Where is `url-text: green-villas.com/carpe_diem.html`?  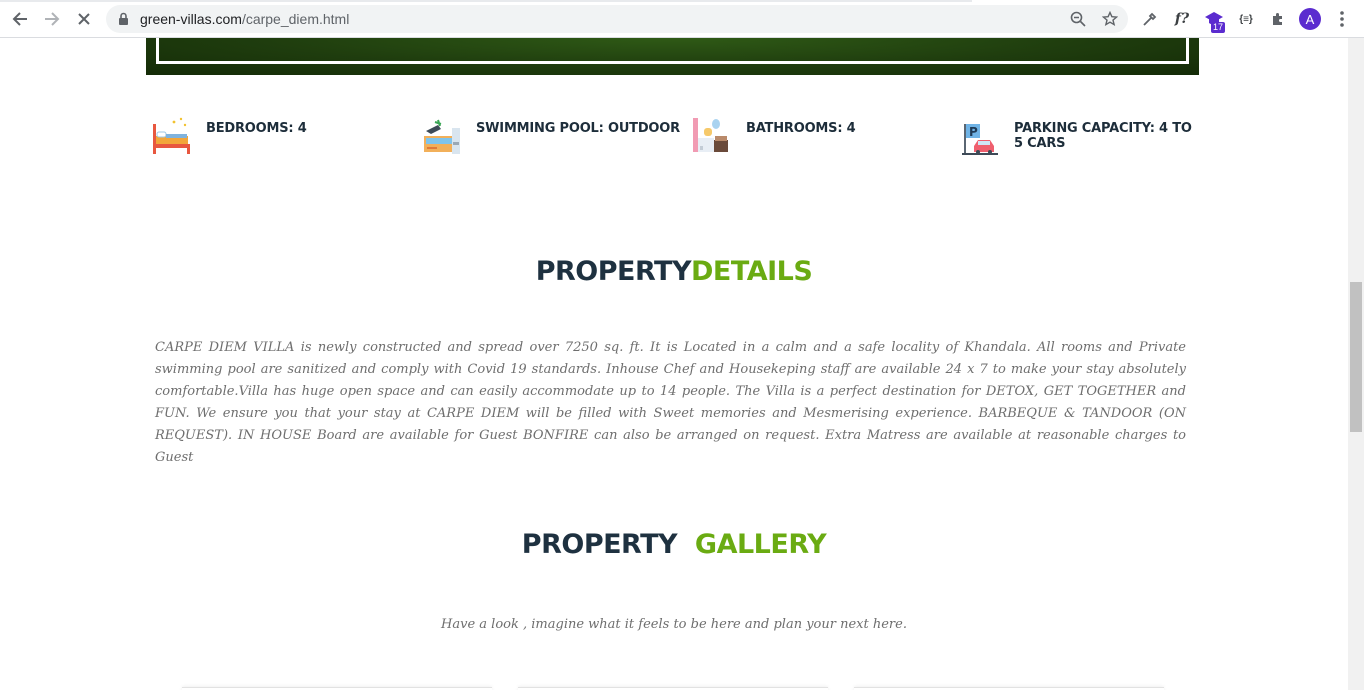
url-text: green-villas.com/carpe_diem.html is located at coordinates (244, 19).